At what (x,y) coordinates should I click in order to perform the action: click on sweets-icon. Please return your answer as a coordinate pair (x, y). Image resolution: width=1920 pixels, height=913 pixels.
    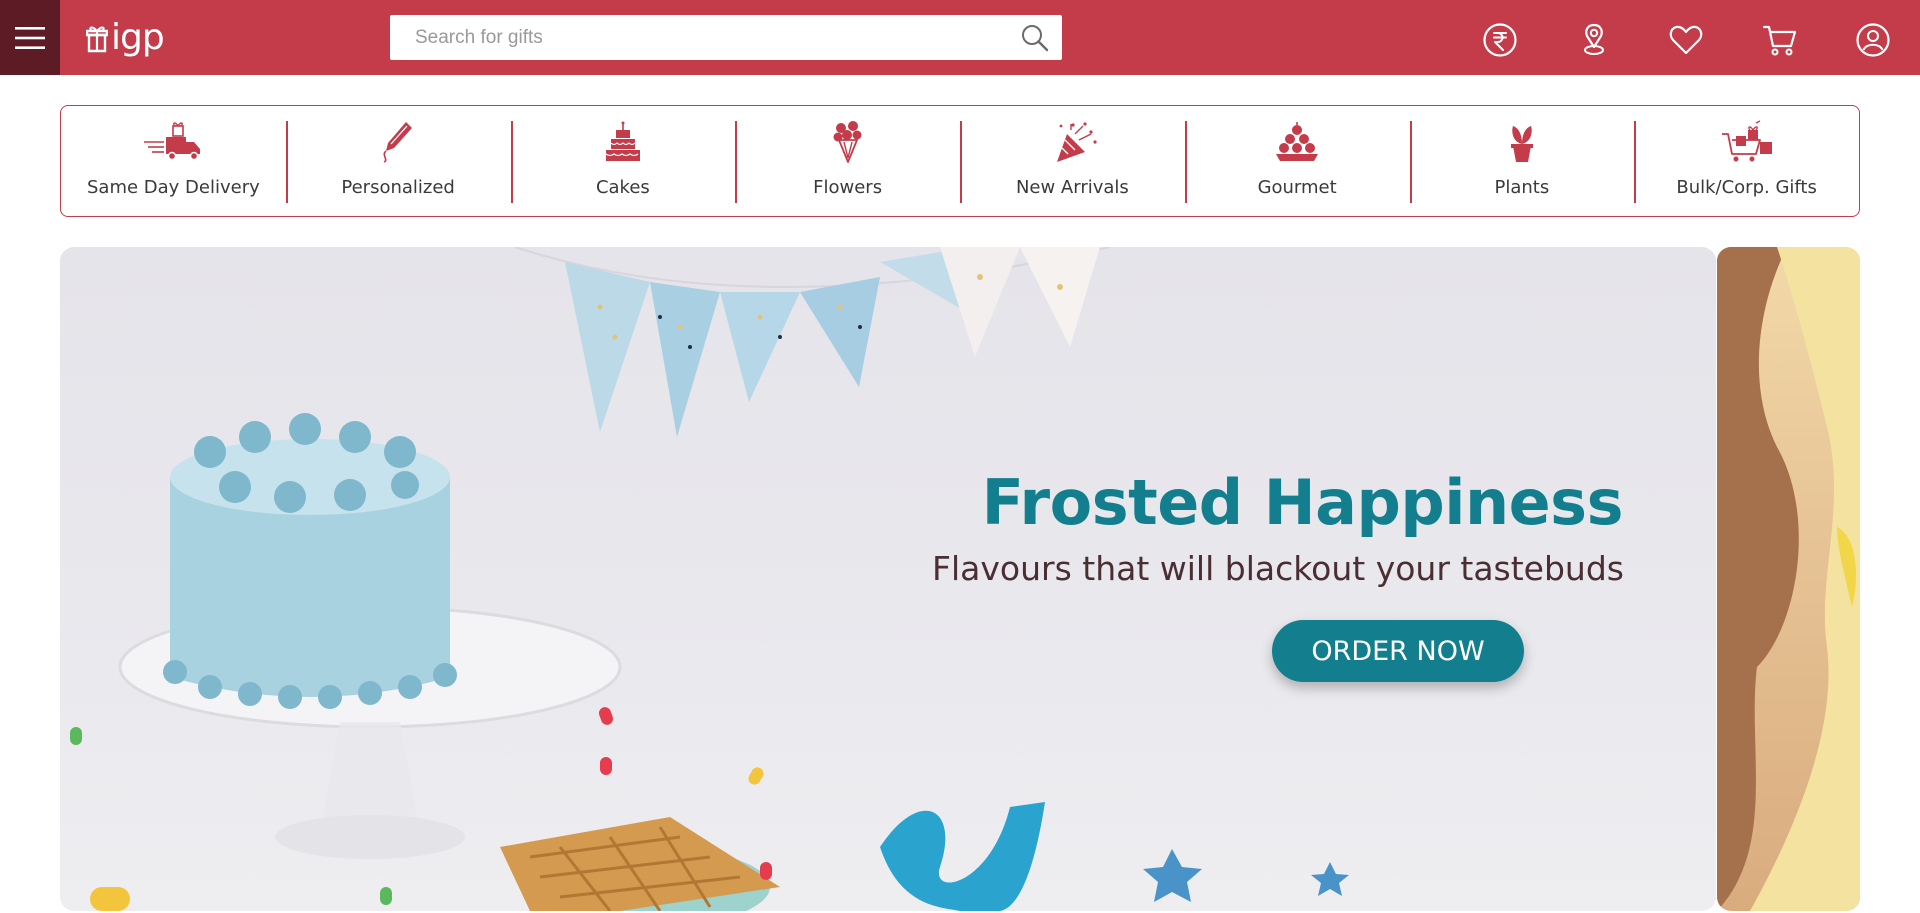
    Looking at the image, I should click on (1297, 141).